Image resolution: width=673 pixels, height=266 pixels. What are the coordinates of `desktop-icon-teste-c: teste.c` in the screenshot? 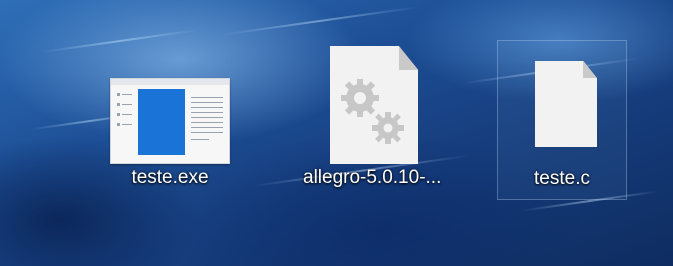 It's located at (562, 120).